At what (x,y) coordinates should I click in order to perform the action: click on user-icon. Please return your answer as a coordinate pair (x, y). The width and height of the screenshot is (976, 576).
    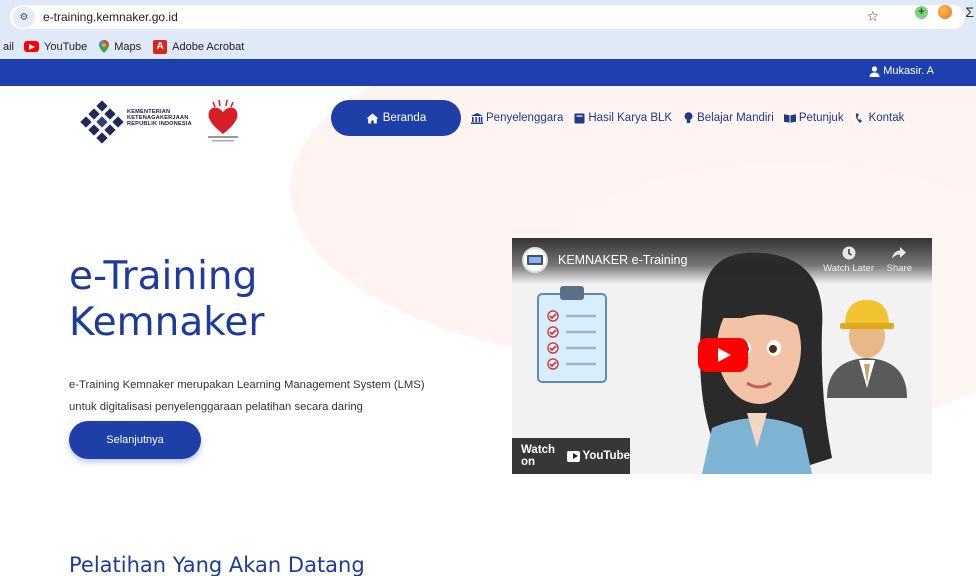
    Looking at the image, I should click on (874, 71).